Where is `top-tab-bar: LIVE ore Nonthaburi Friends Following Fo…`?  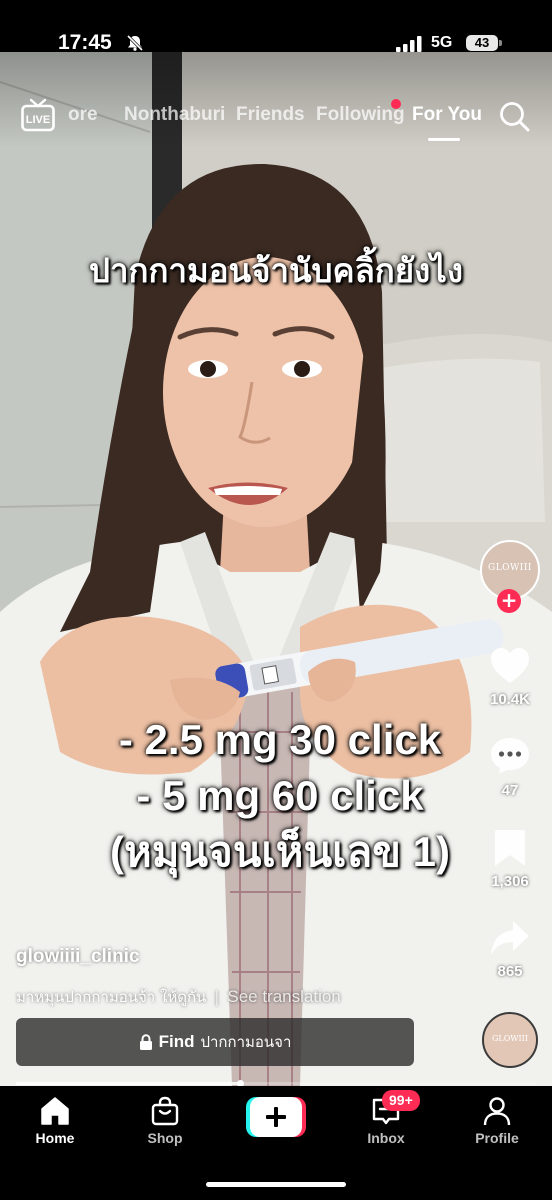 top-tab-bar: LIVE ore Nonthaburi Friends Following Fo… is located at coordinates (276, 100).